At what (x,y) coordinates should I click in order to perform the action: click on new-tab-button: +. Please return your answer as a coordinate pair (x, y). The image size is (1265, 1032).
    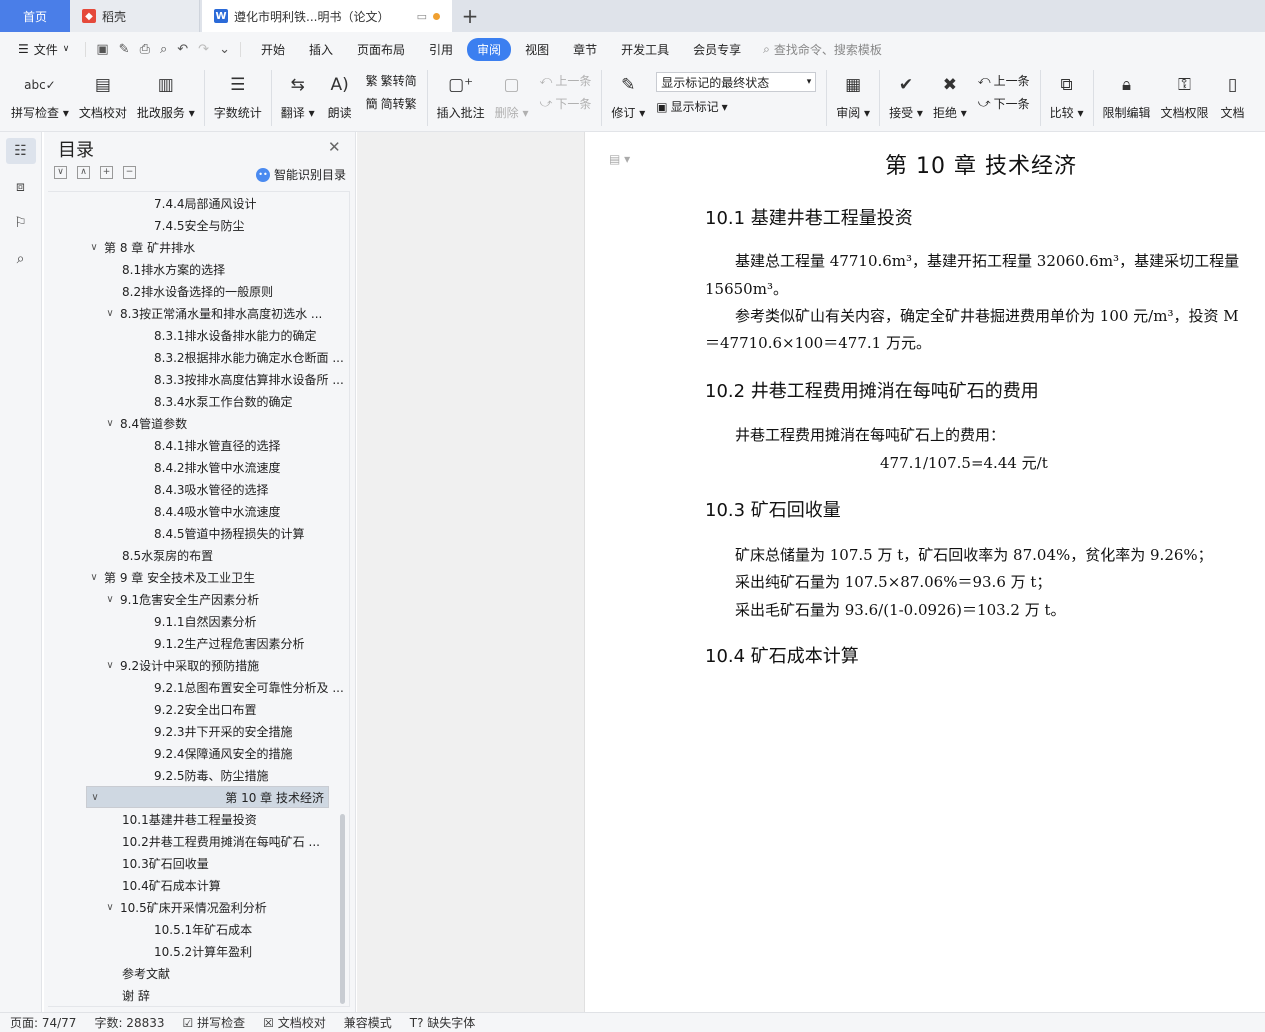
    Looking at the image, I should click on (470, 16).